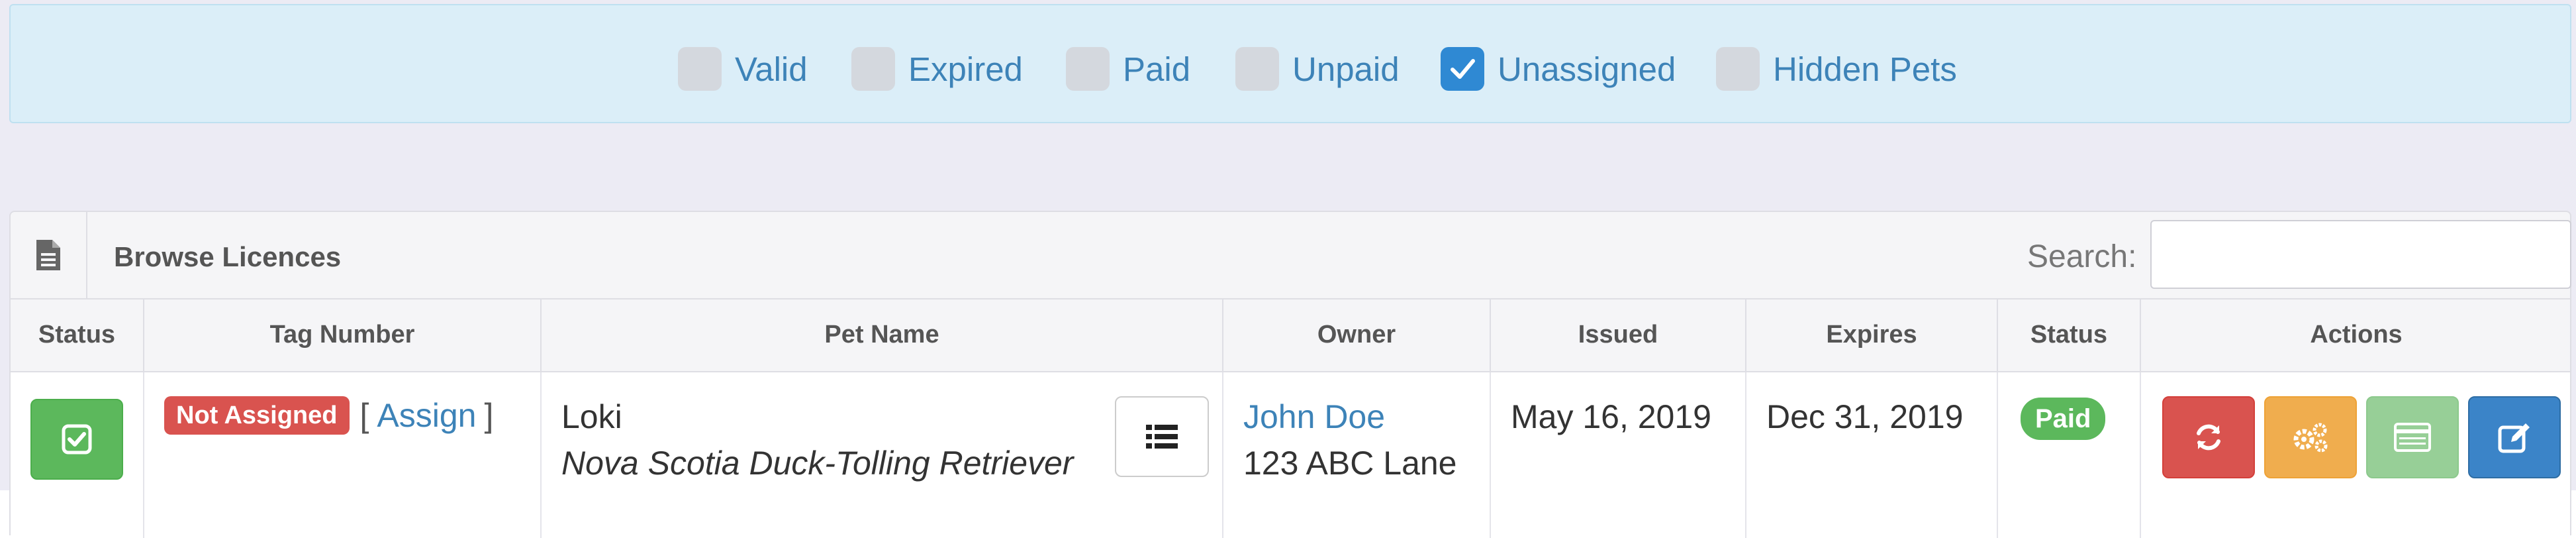 This screenshot has width=2576, height=538. What do you see at coordinates (364, 415) in the screenshot?
I see `bracket-open: [` at bounding box center [364, 415].